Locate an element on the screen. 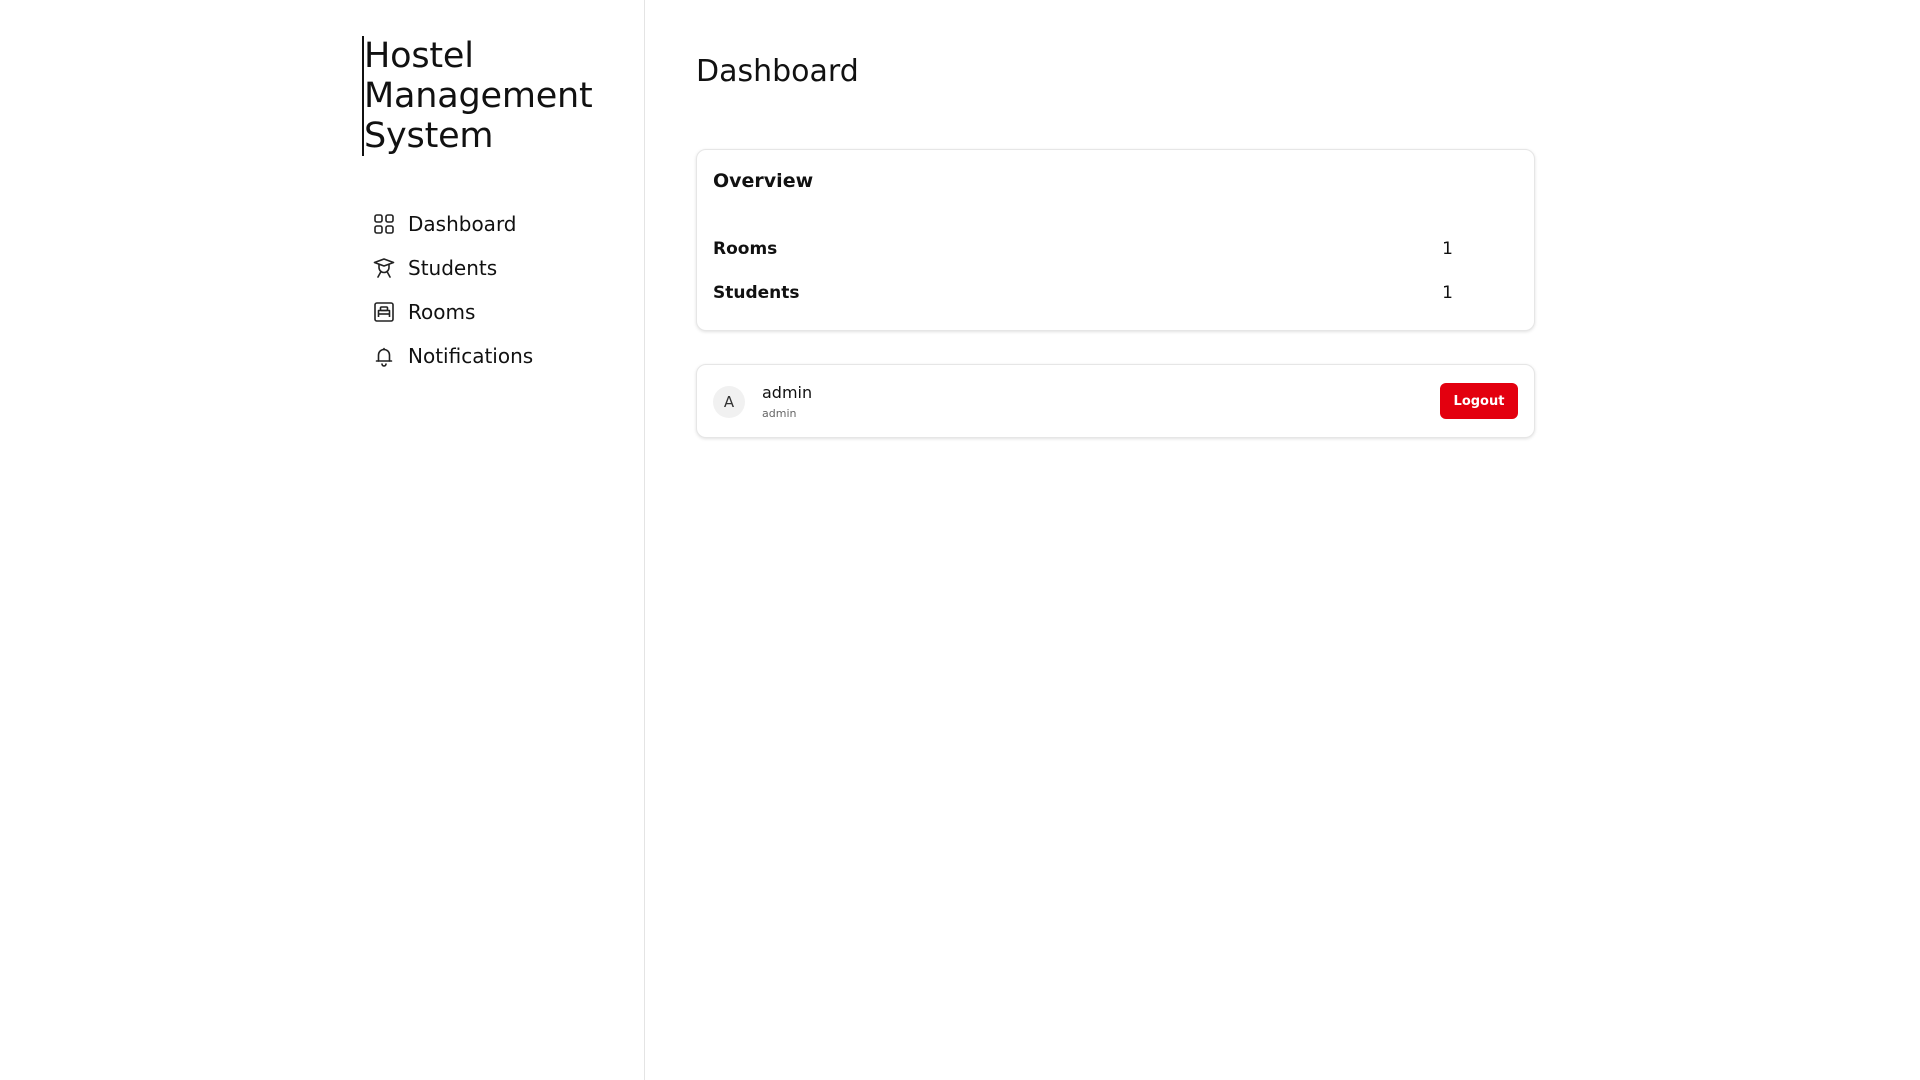 This screenshot has width=1920, height=1080. user-role: admin is located at coordinates (779, 413).